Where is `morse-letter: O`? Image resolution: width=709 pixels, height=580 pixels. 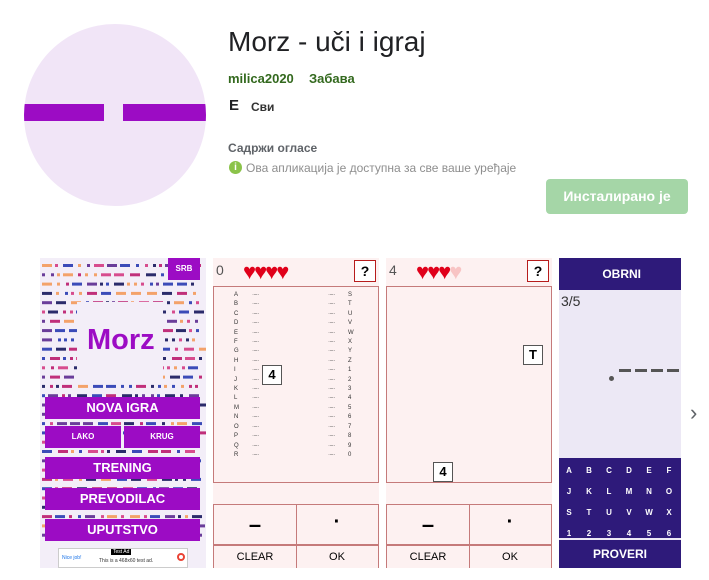
morse-letter: O is located at coordinates (236, 426).